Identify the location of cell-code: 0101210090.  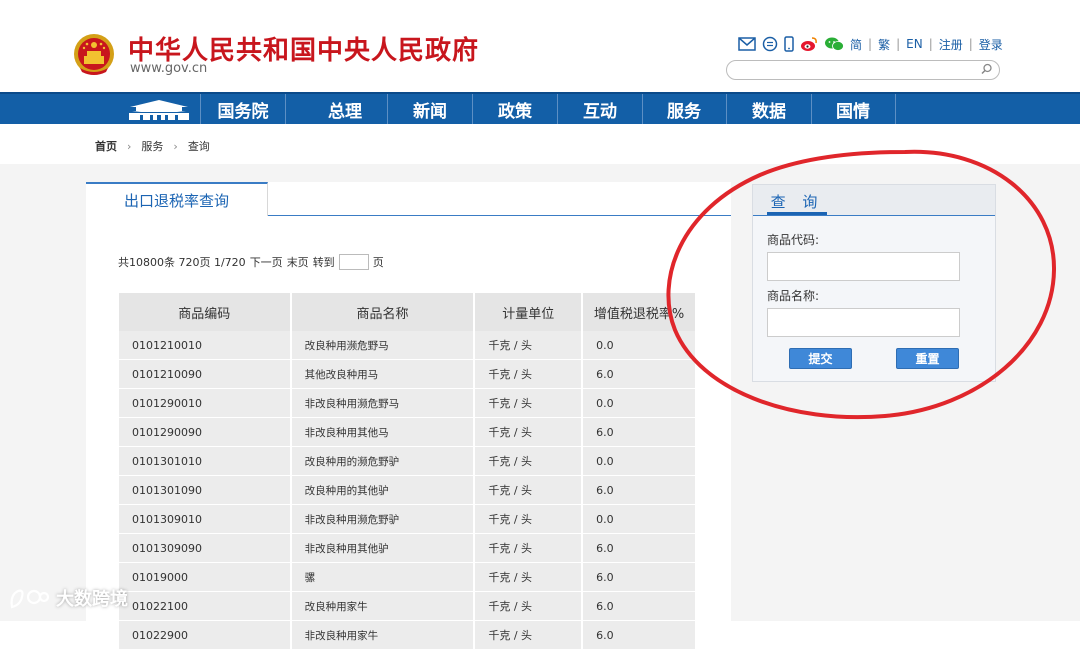
(205, 374).